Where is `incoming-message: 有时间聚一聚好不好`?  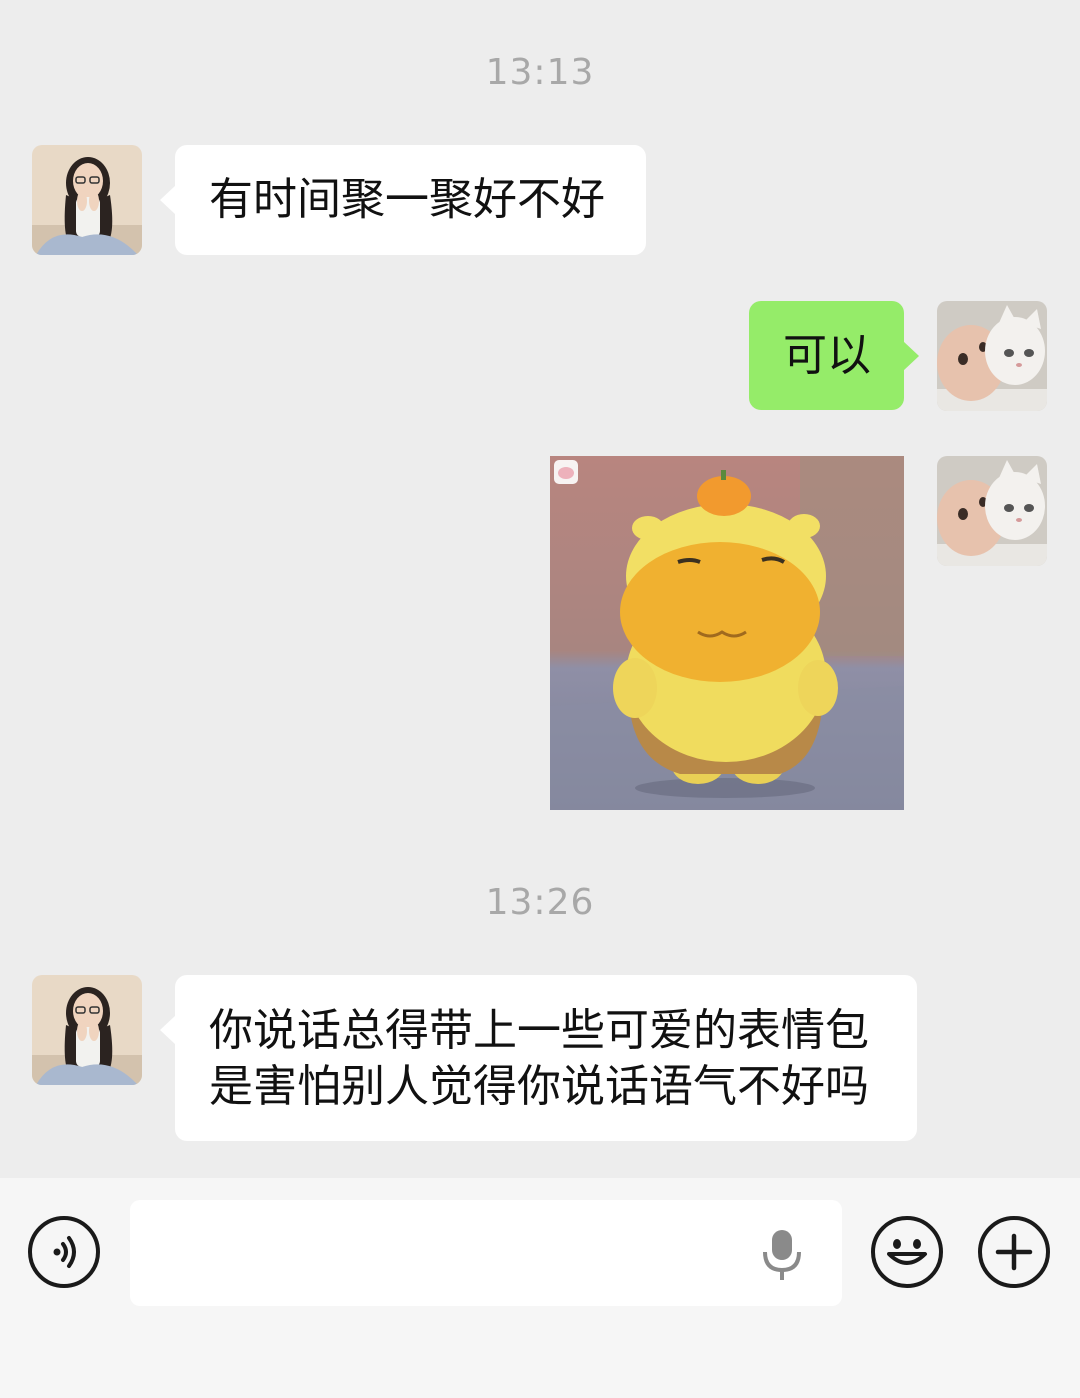 incoming-message: 有时间聚一聚好不好 is located at coordinates (403, 200).